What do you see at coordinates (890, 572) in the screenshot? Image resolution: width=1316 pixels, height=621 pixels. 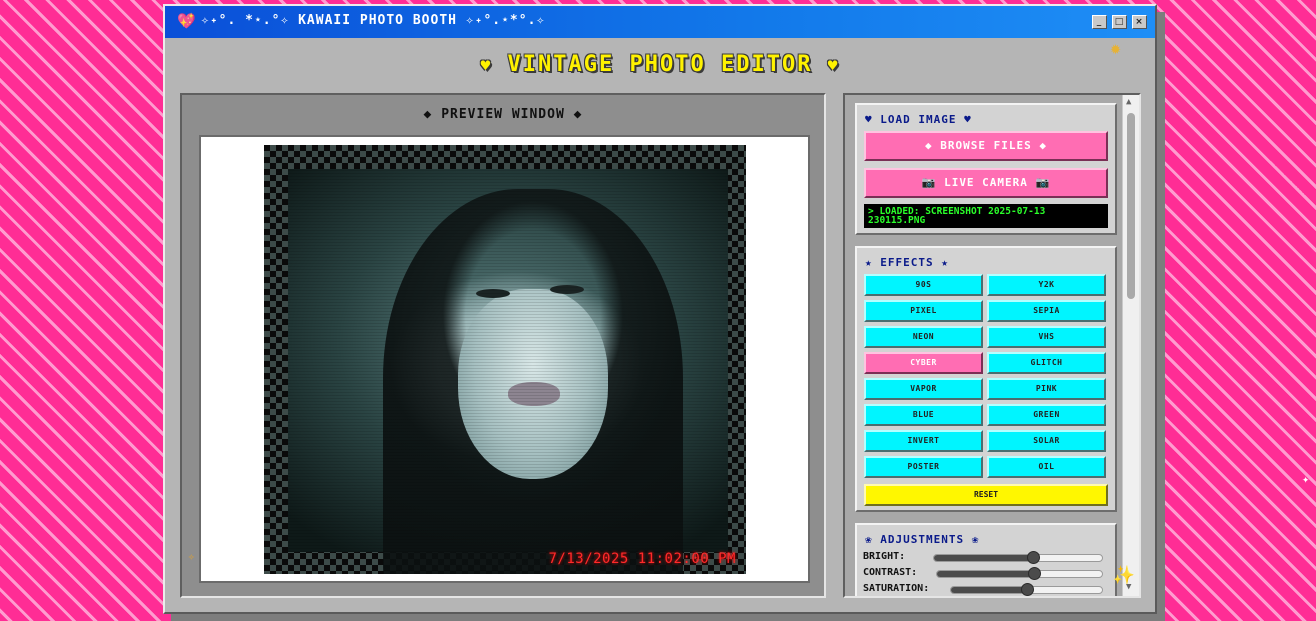 I see `contrast-label: CONTRAST:` at bounding box center [890, 572].